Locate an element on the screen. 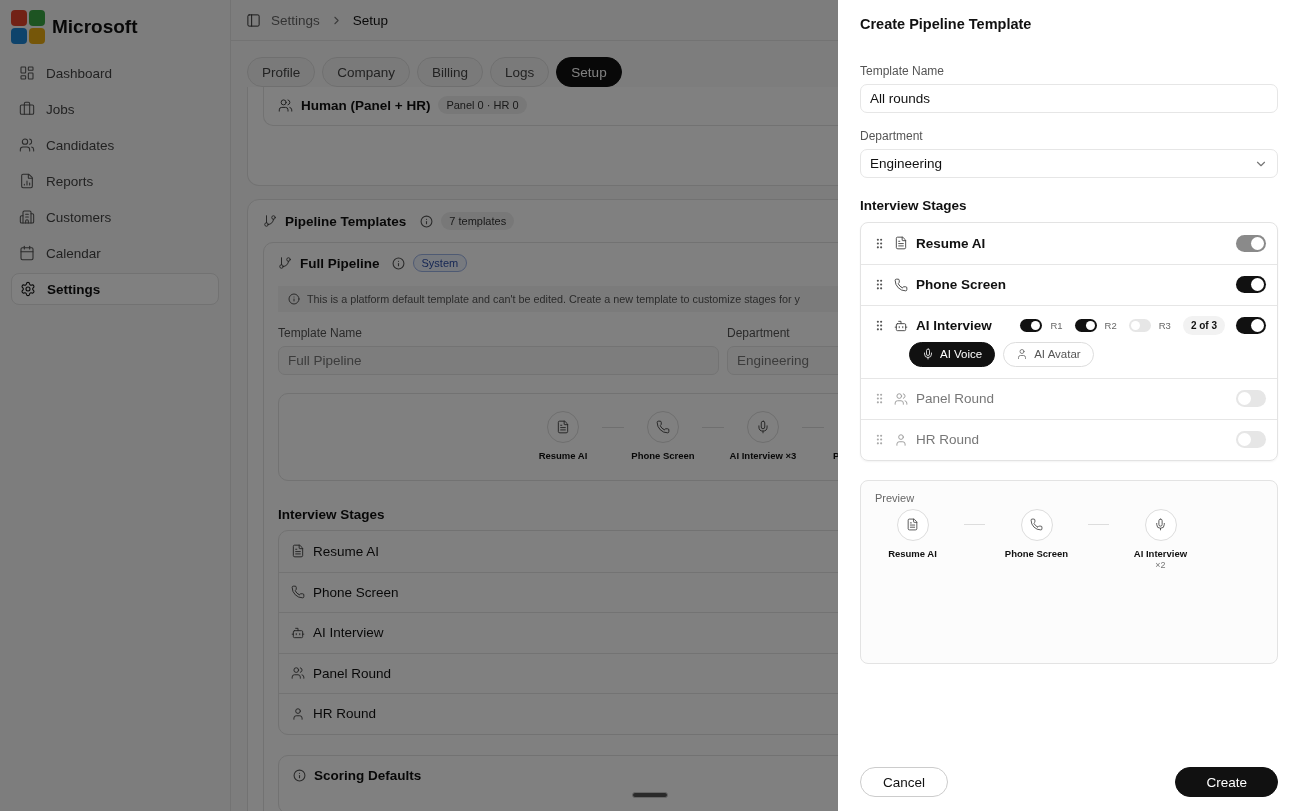  nav-item: Dashboard is located at coordinates (115, 73).